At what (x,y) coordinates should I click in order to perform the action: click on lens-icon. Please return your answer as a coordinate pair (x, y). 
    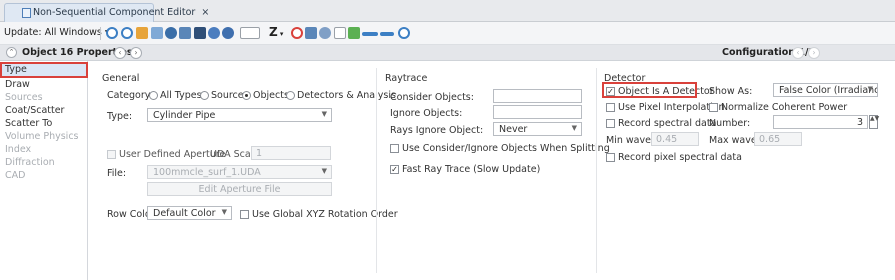
    Looking at the image, I should click on (325, 33).